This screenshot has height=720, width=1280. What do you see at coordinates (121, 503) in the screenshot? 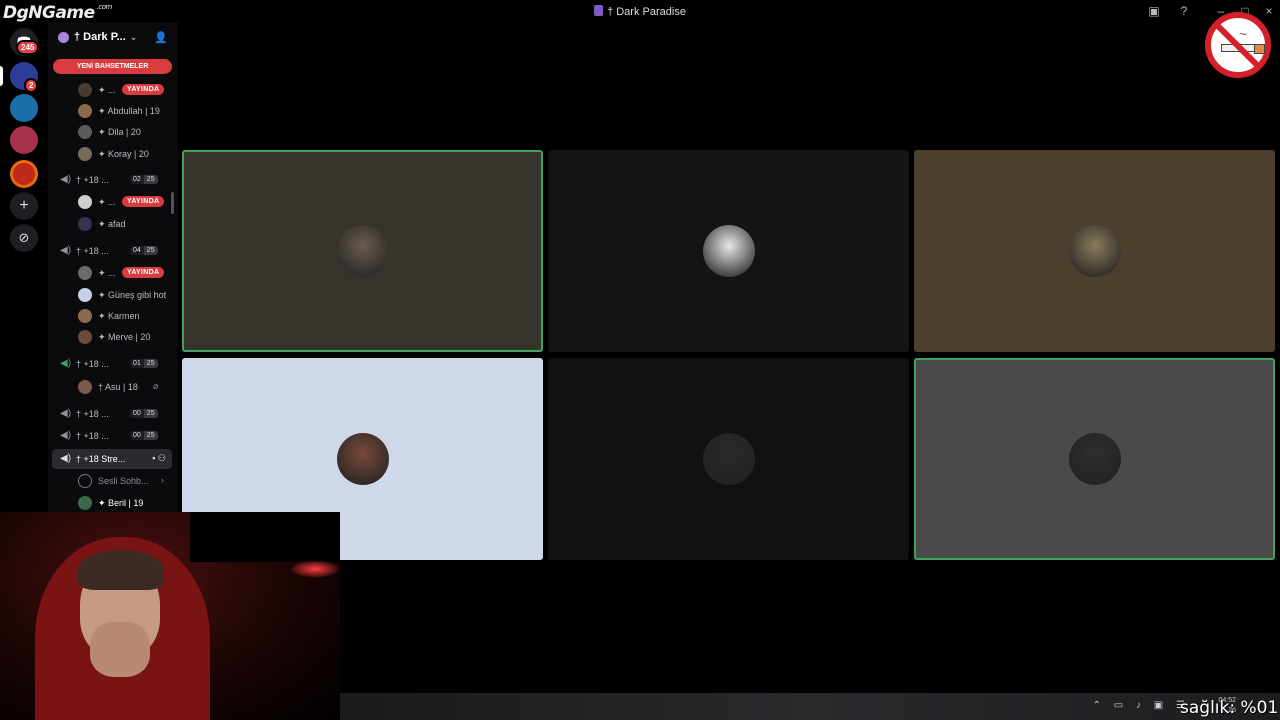
I see `user-name: ✦ Beril | 19` at bounding box center [121, 503].